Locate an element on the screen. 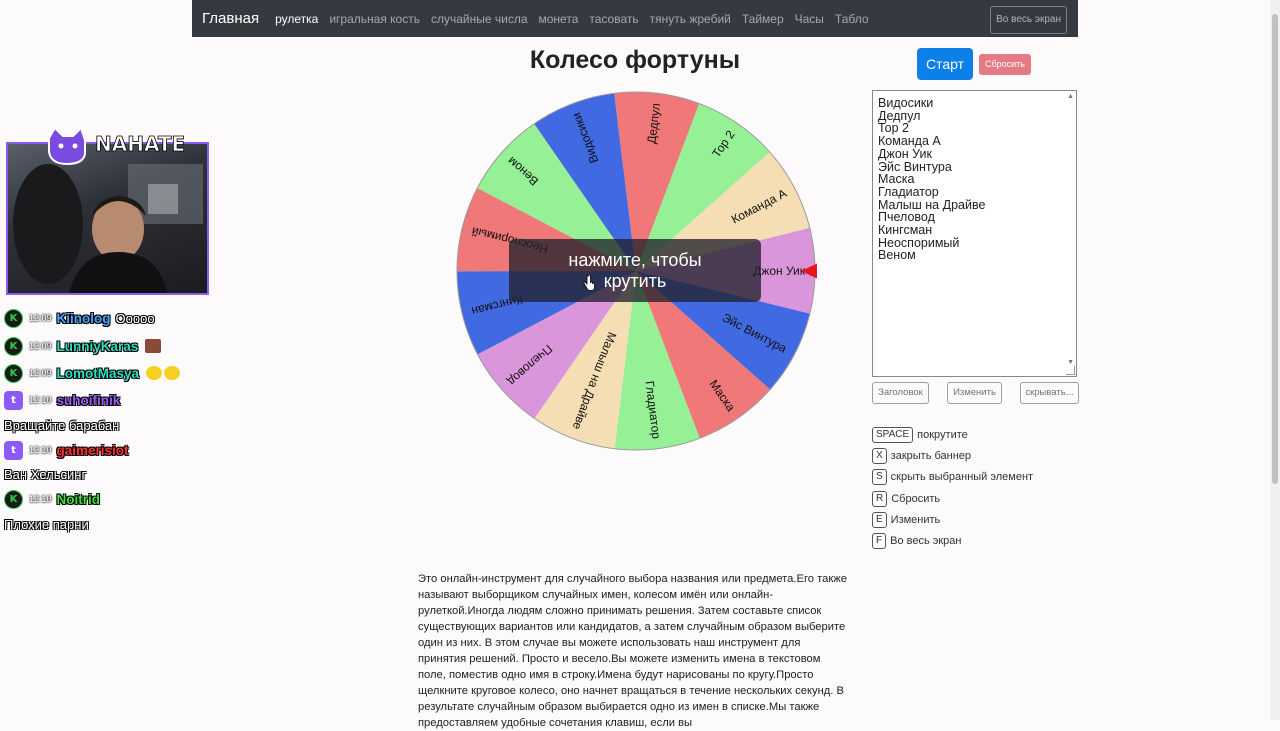 This screenshot has height=731, width=1280. chat-message: K 12:09 Kiinolog Ооооо is located at coordinates (79, 318).